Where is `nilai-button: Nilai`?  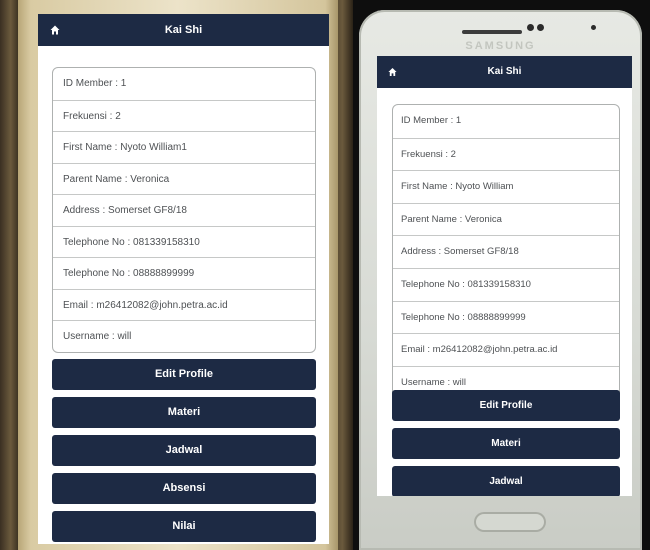 nilai-button: Nilai is located at coordinates (184, 526).